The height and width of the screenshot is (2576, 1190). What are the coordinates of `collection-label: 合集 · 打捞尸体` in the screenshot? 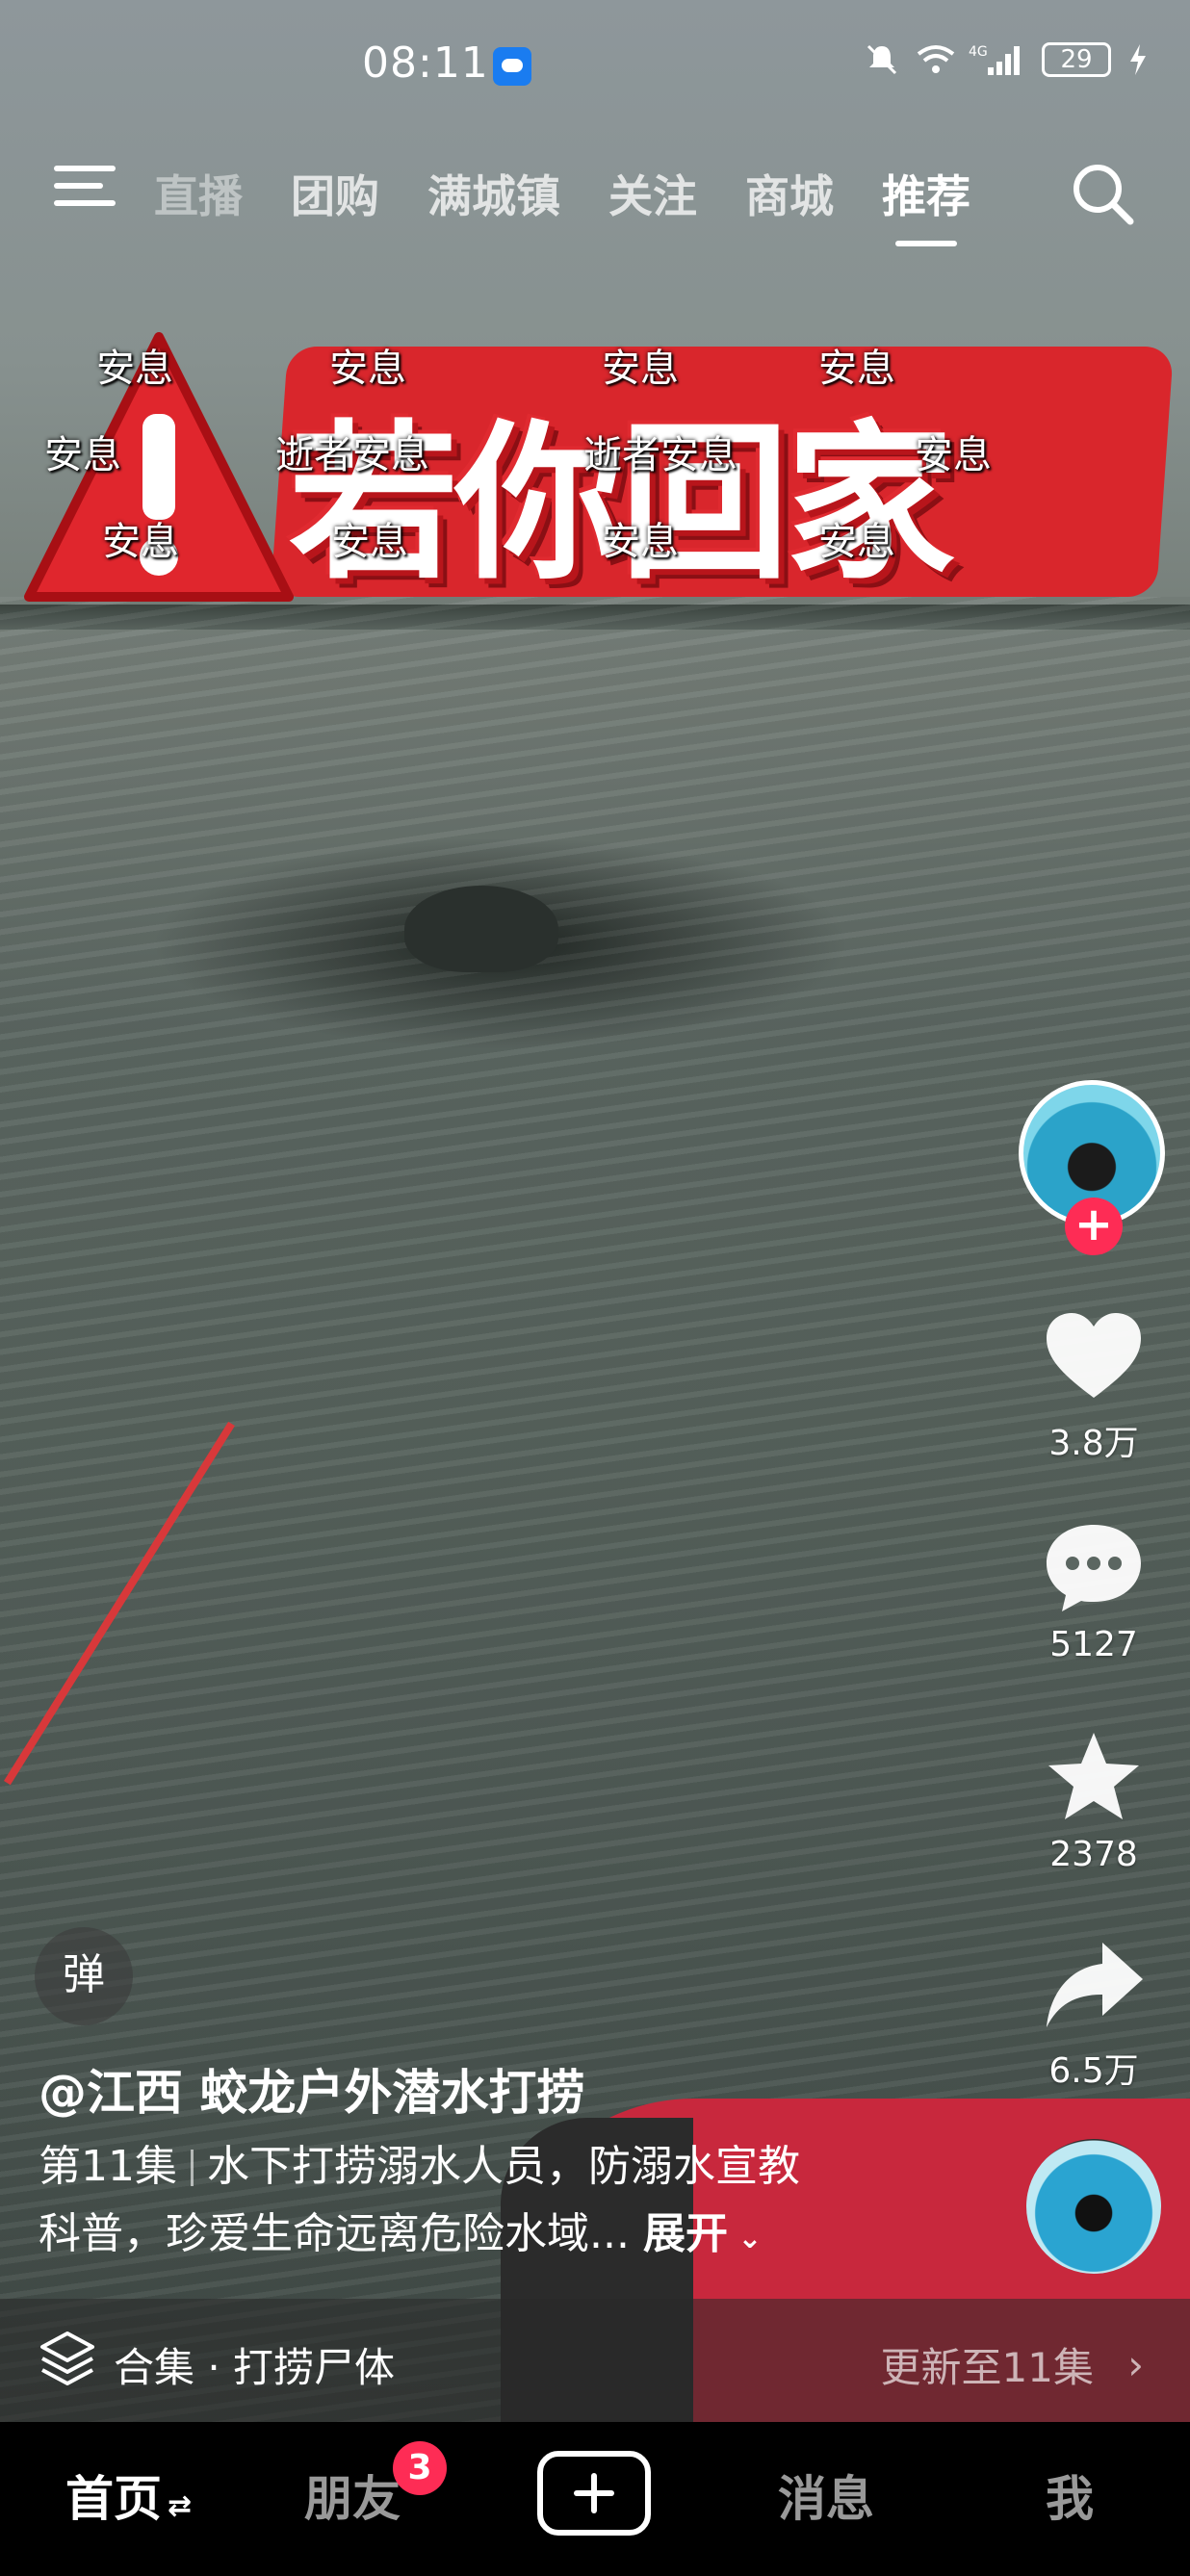 It's located at (255, 2367).